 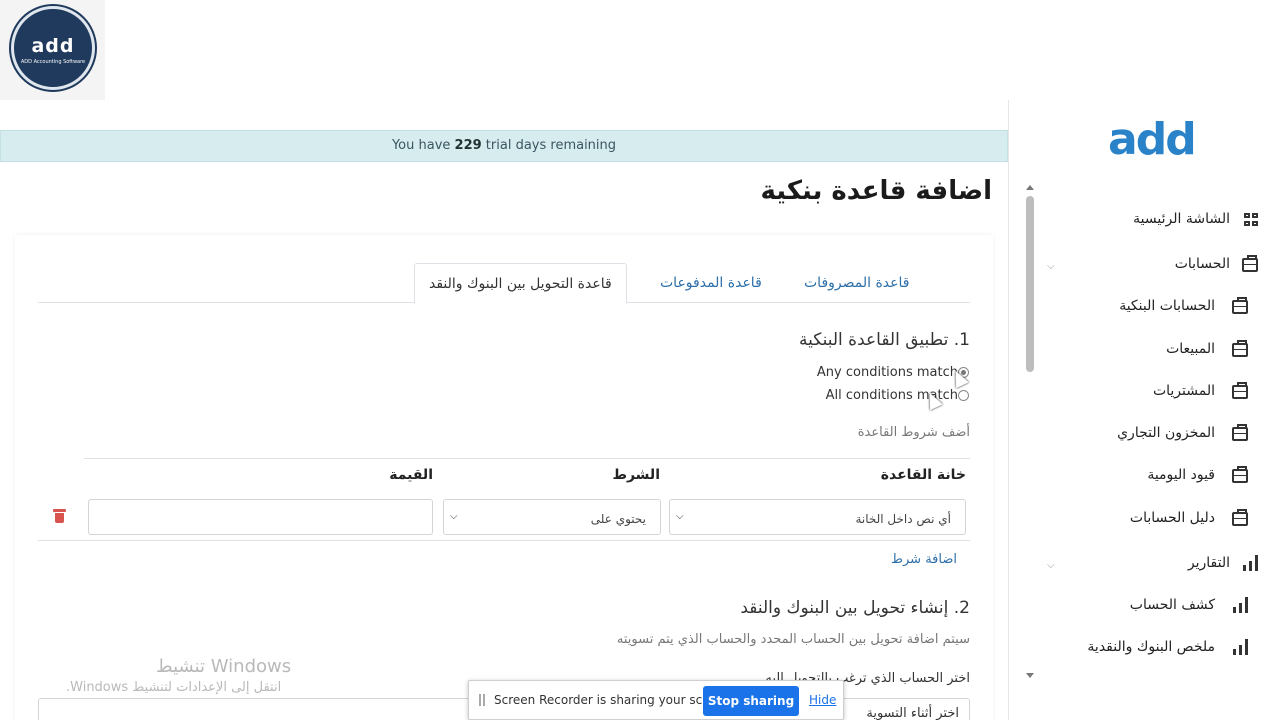 What do you see at coordinates (1151, 647) in the screenshot?
I see `sidebar-item-label: ملخص البنوك والنقدية` at bounding box center [1151, 647].